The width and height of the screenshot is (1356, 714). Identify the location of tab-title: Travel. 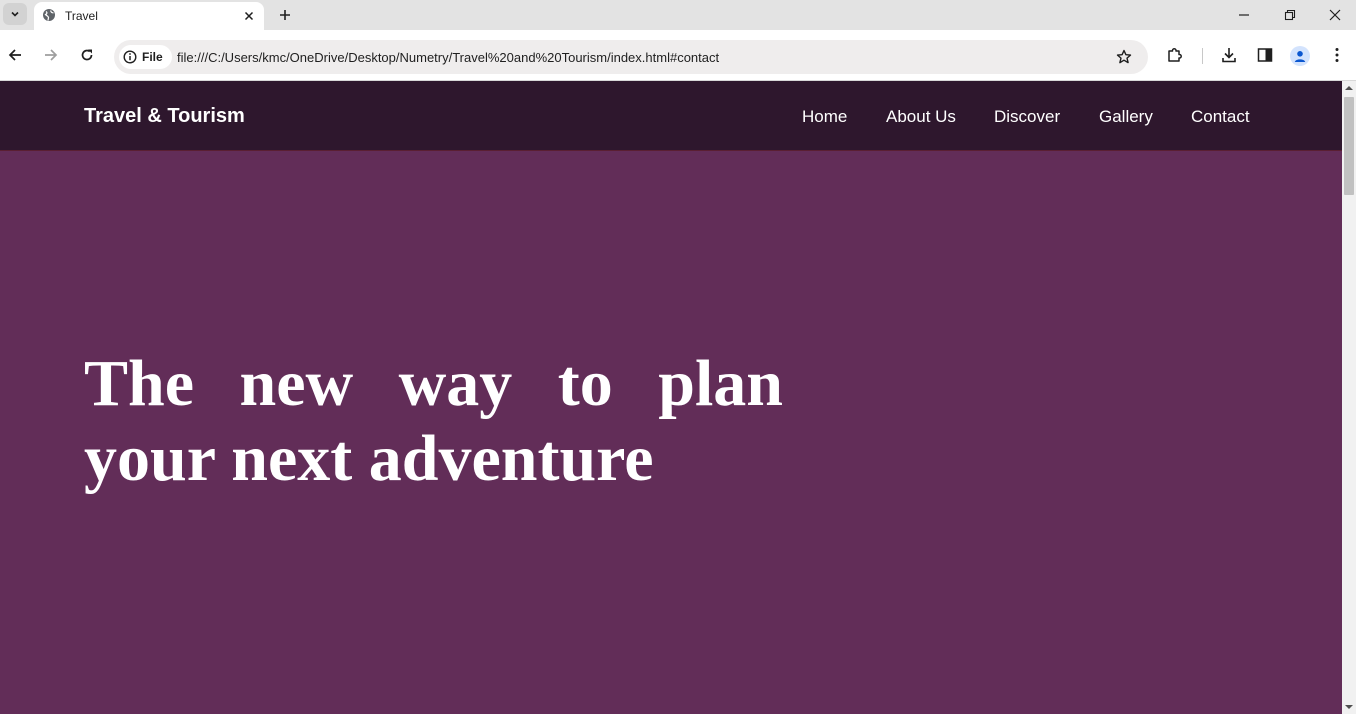
(81, 16).